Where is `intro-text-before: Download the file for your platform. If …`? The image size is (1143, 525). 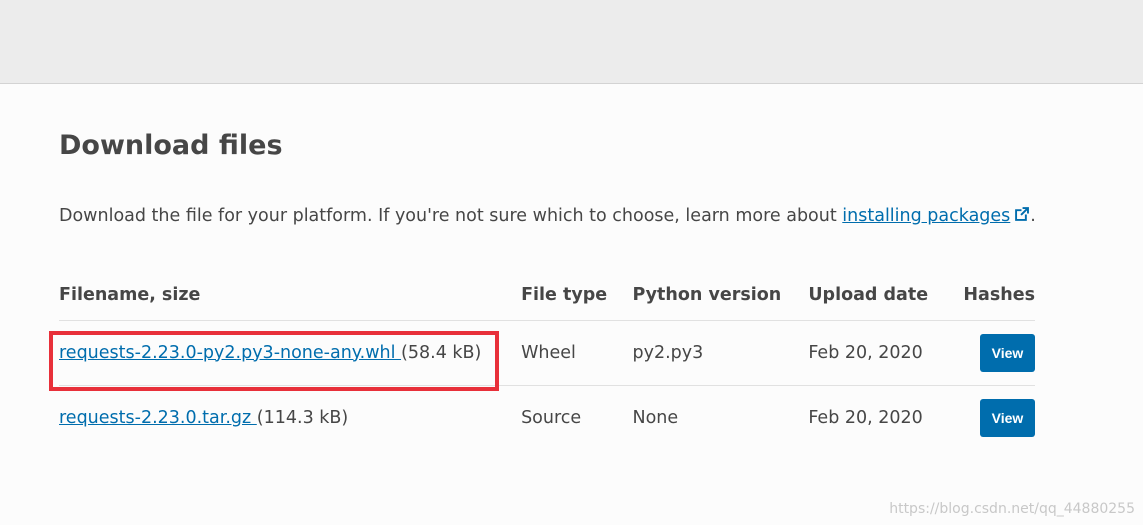
intro-text-before: Download the file for your platform. If … is located at coordinates (451, 216).